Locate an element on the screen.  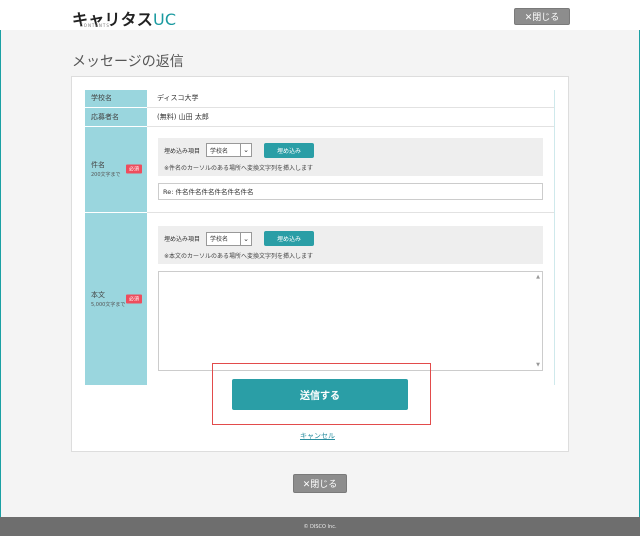
subject-input: Re: 件名件名件名件名件名件名 is located at coordinates (350, 191).